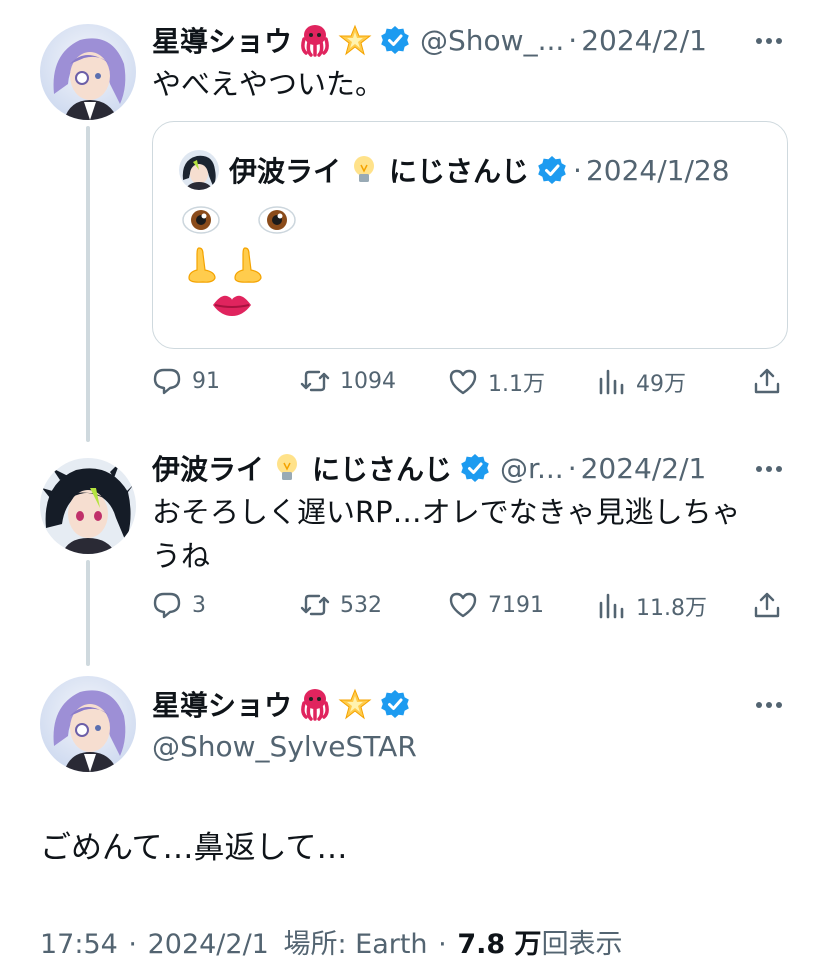 This screenshot has width=828, height=978. I want to click on display-name: 伊波ライ, so click(208, 468).